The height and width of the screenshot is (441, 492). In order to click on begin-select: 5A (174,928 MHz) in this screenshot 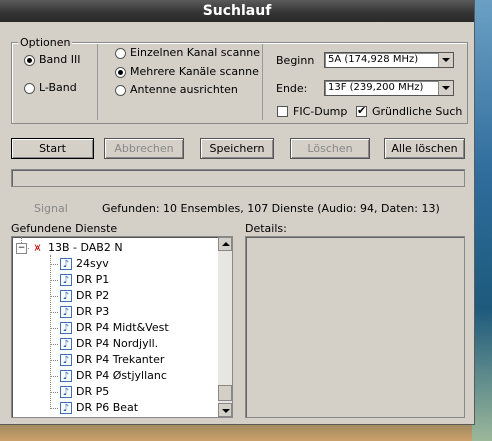, I will do `click(389, 60)`.